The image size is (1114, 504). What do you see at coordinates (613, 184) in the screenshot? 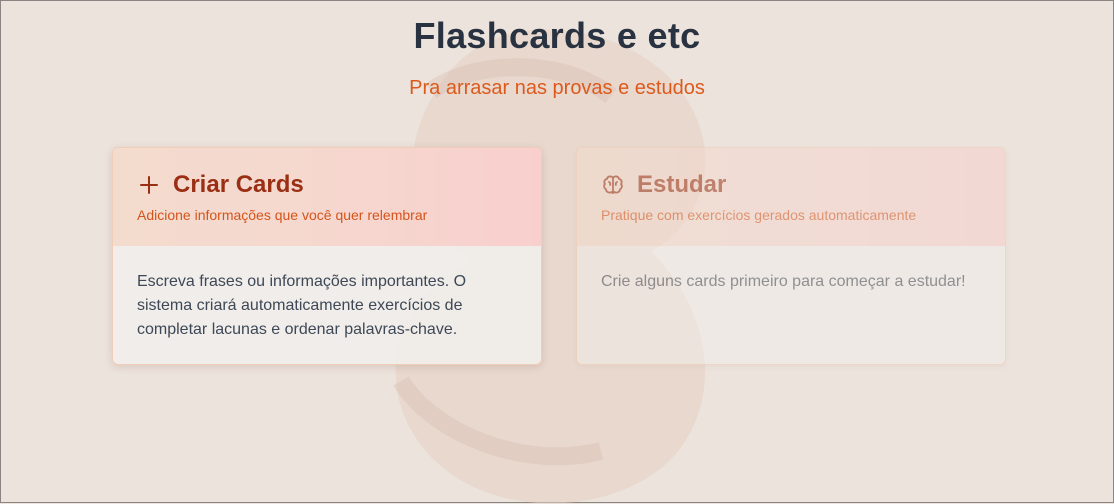
I see `brain-icon` at bounding box center [613, 184].